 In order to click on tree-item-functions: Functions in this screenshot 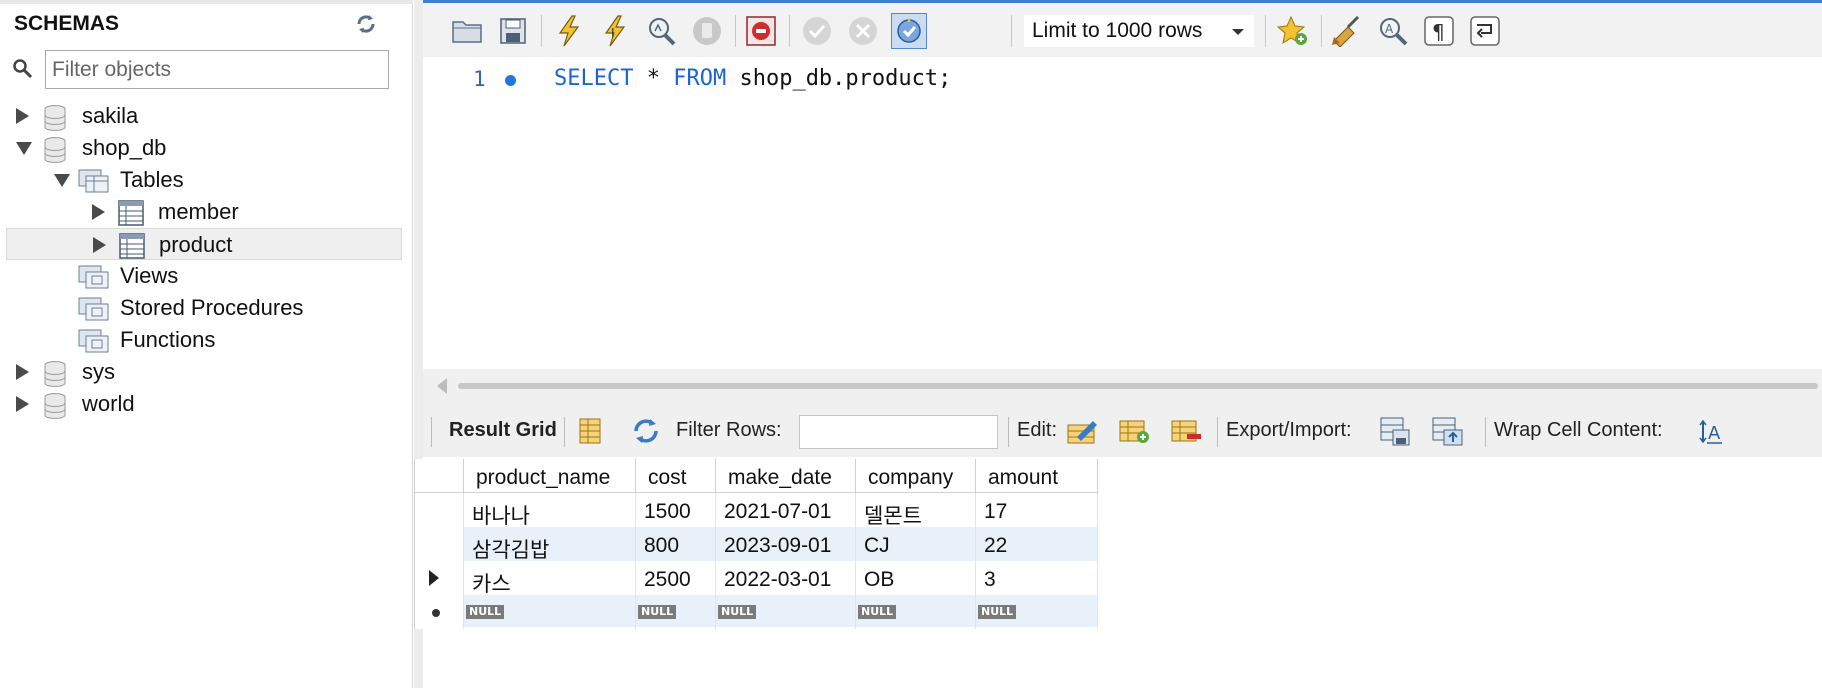, I will do `click(201, 340)`.